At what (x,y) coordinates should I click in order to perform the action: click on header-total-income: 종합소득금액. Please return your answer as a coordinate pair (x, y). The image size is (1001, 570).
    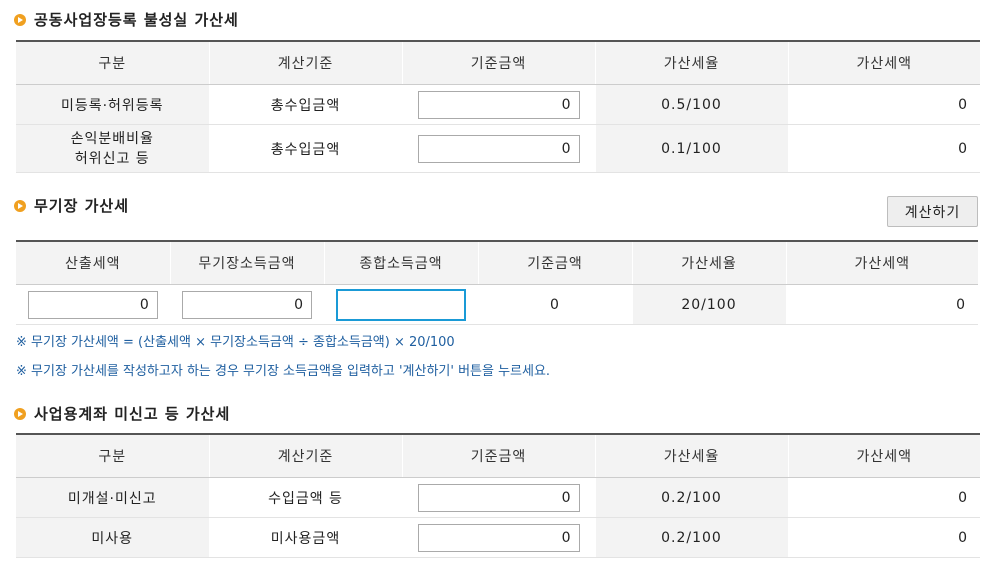
    Looking at the image, I should click on (401, 263).